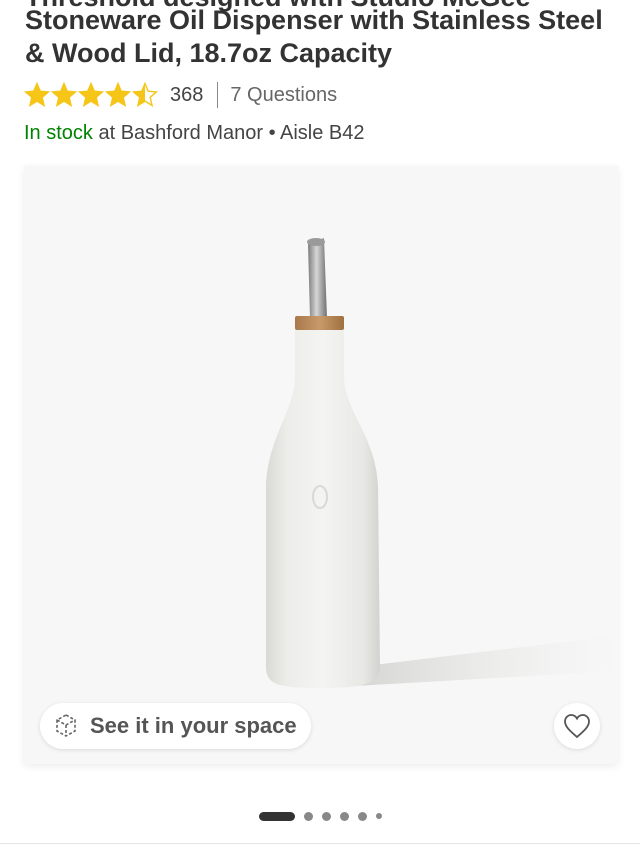  I want to click on rating-divider, so click(218, 95).